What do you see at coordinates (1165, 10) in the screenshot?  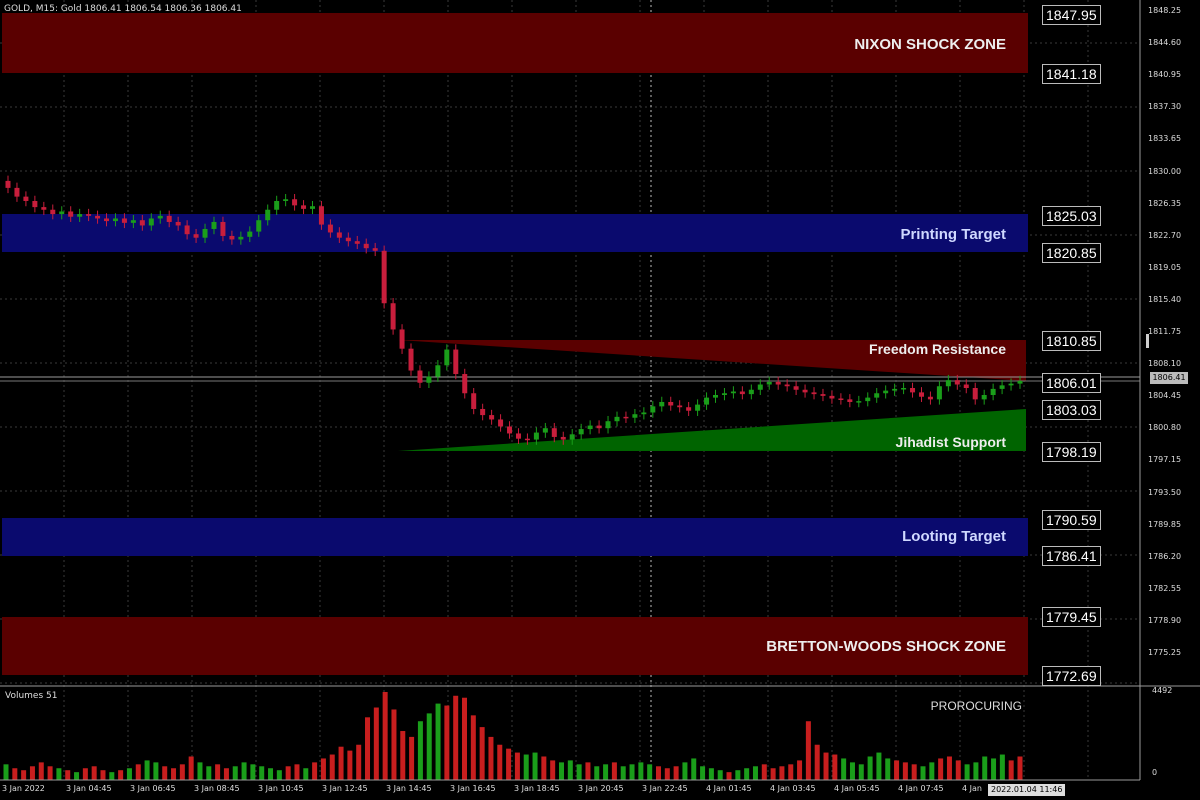 I see `y-tick: 1848.25` at bounding box center [1165, 10].